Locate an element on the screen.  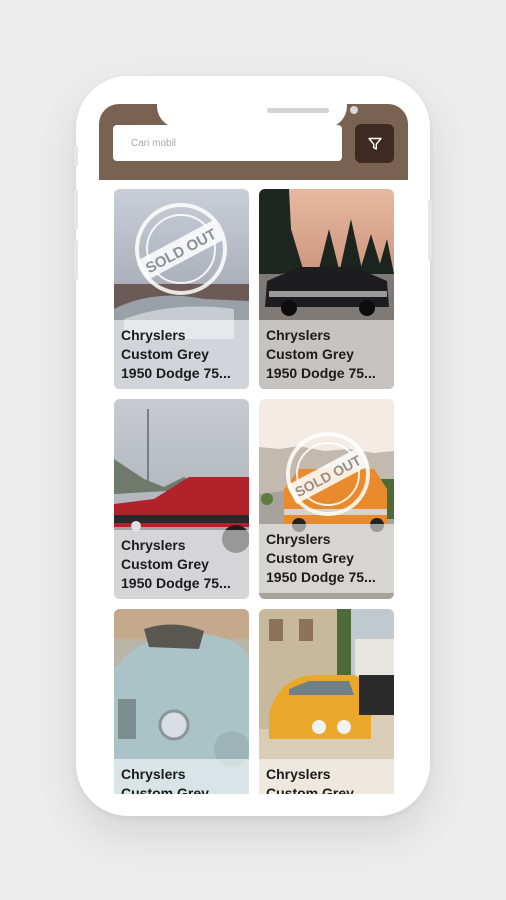
phone-power-button is located at coordinates (430, 230).